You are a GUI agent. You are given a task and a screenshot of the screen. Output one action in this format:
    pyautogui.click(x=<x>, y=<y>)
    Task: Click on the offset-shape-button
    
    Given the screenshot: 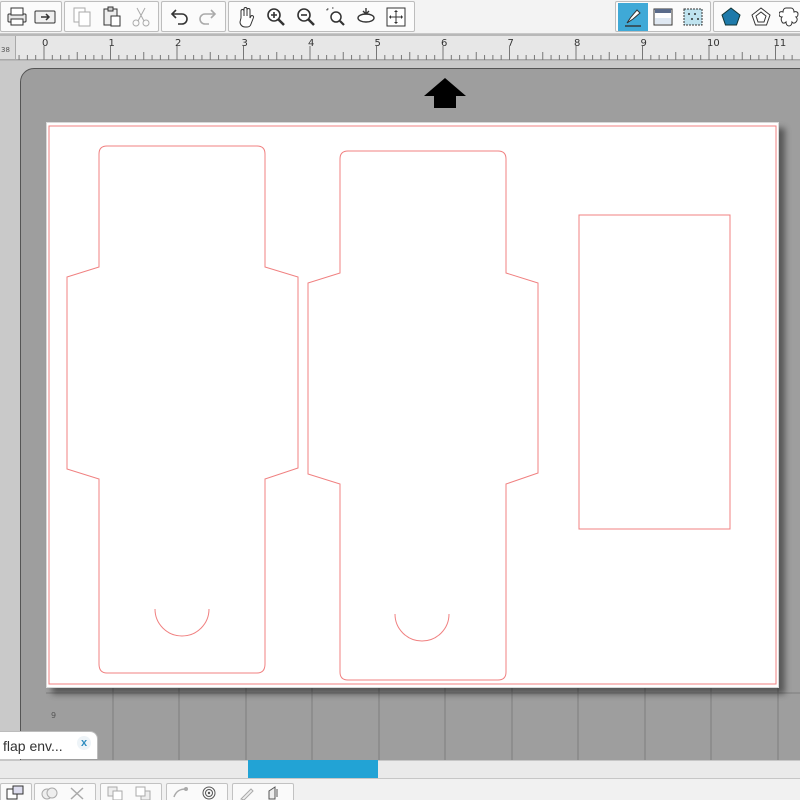 What is the action you would take?
    pyautogui.click(x=761, y=17)
    